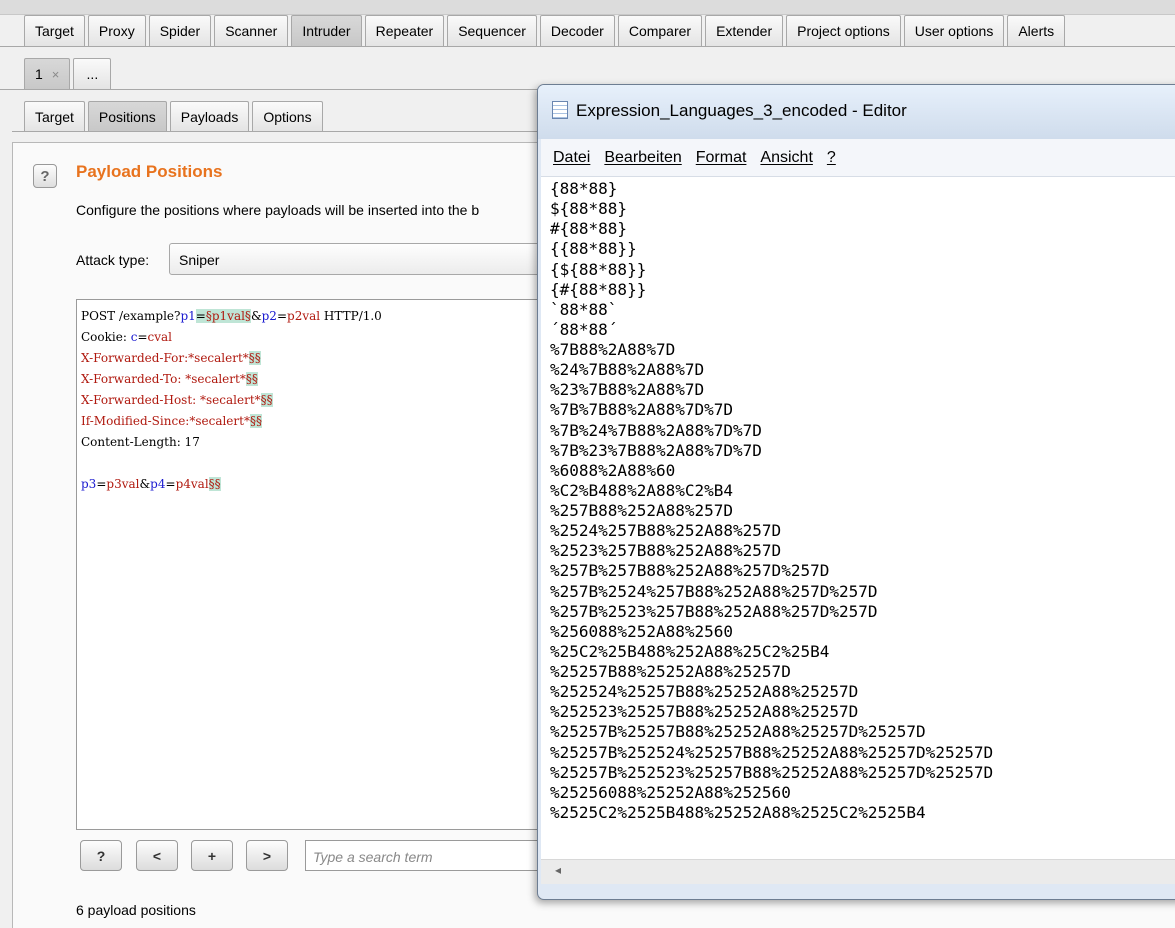 Image resolution: width=1175 pixels, height=928 pixels. Describe the element at coordinates (670, 792) in the screenshot. I see `text-line: %25256088%25252A88%252560` at that location.